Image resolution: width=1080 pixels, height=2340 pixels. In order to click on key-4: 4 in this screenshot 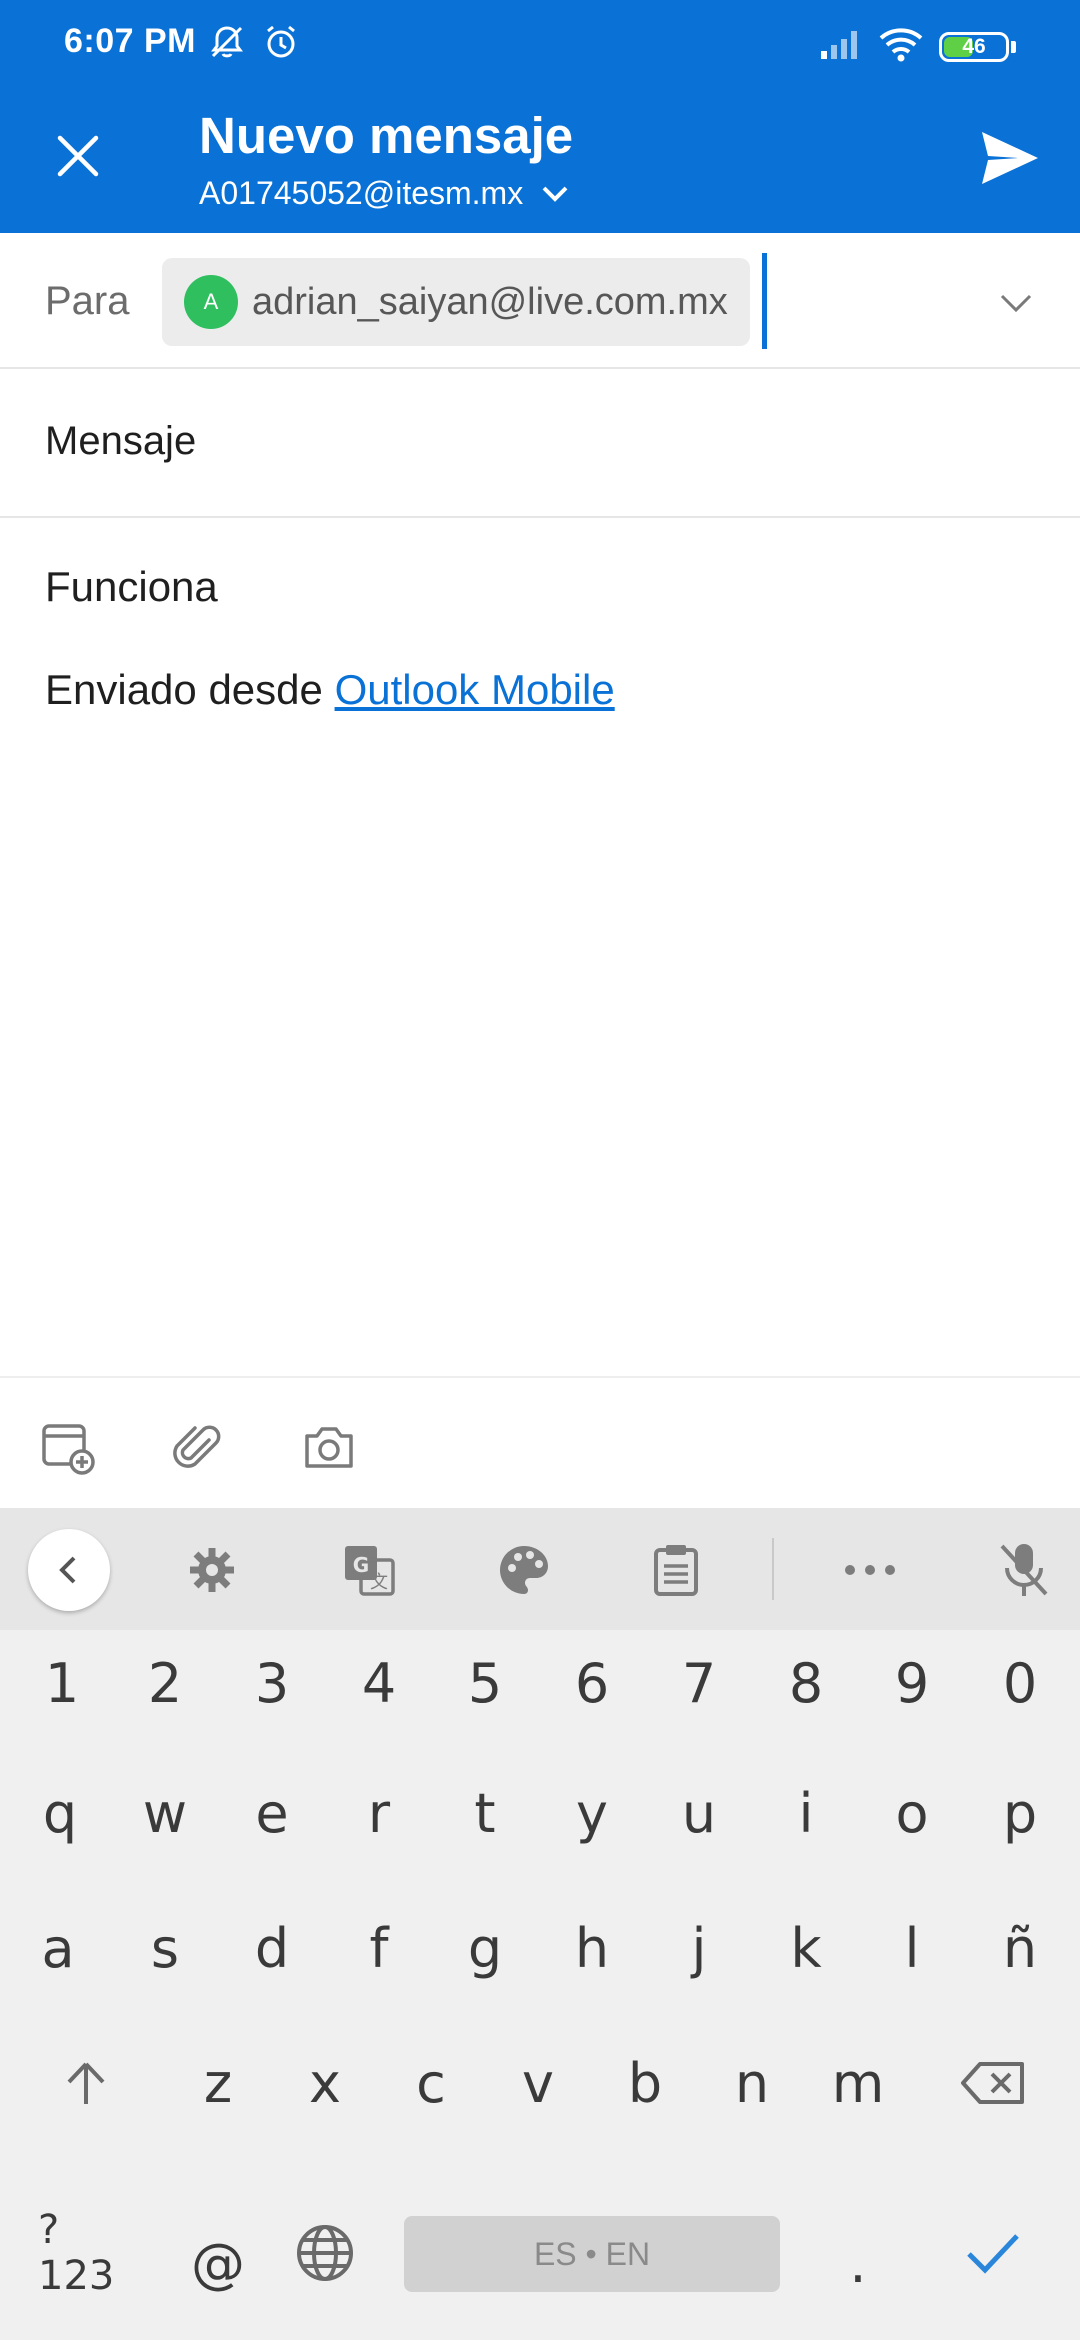, I will do `click(379, 1683)`.